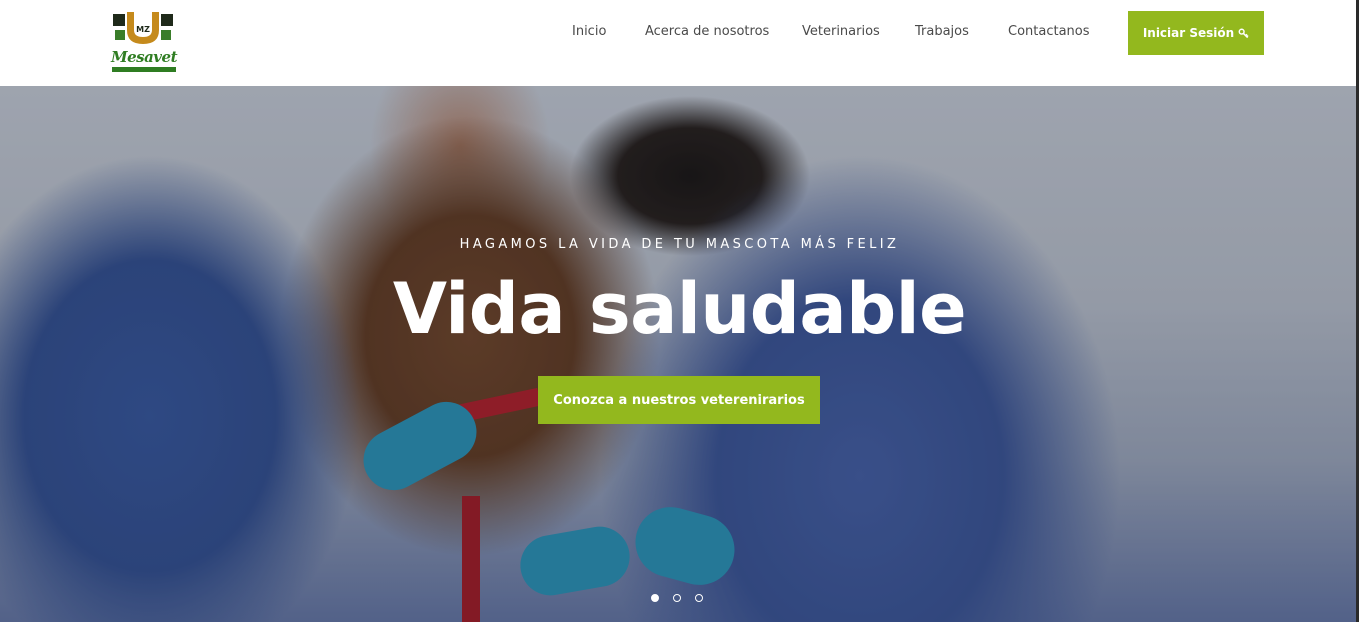 This screenshot has height=622, width=1359. What do you see at coordinates (707, 33) in the screenshot?
I see `nav-item-acerca: Acerca de nosotros` at bounding box center [707, 33].